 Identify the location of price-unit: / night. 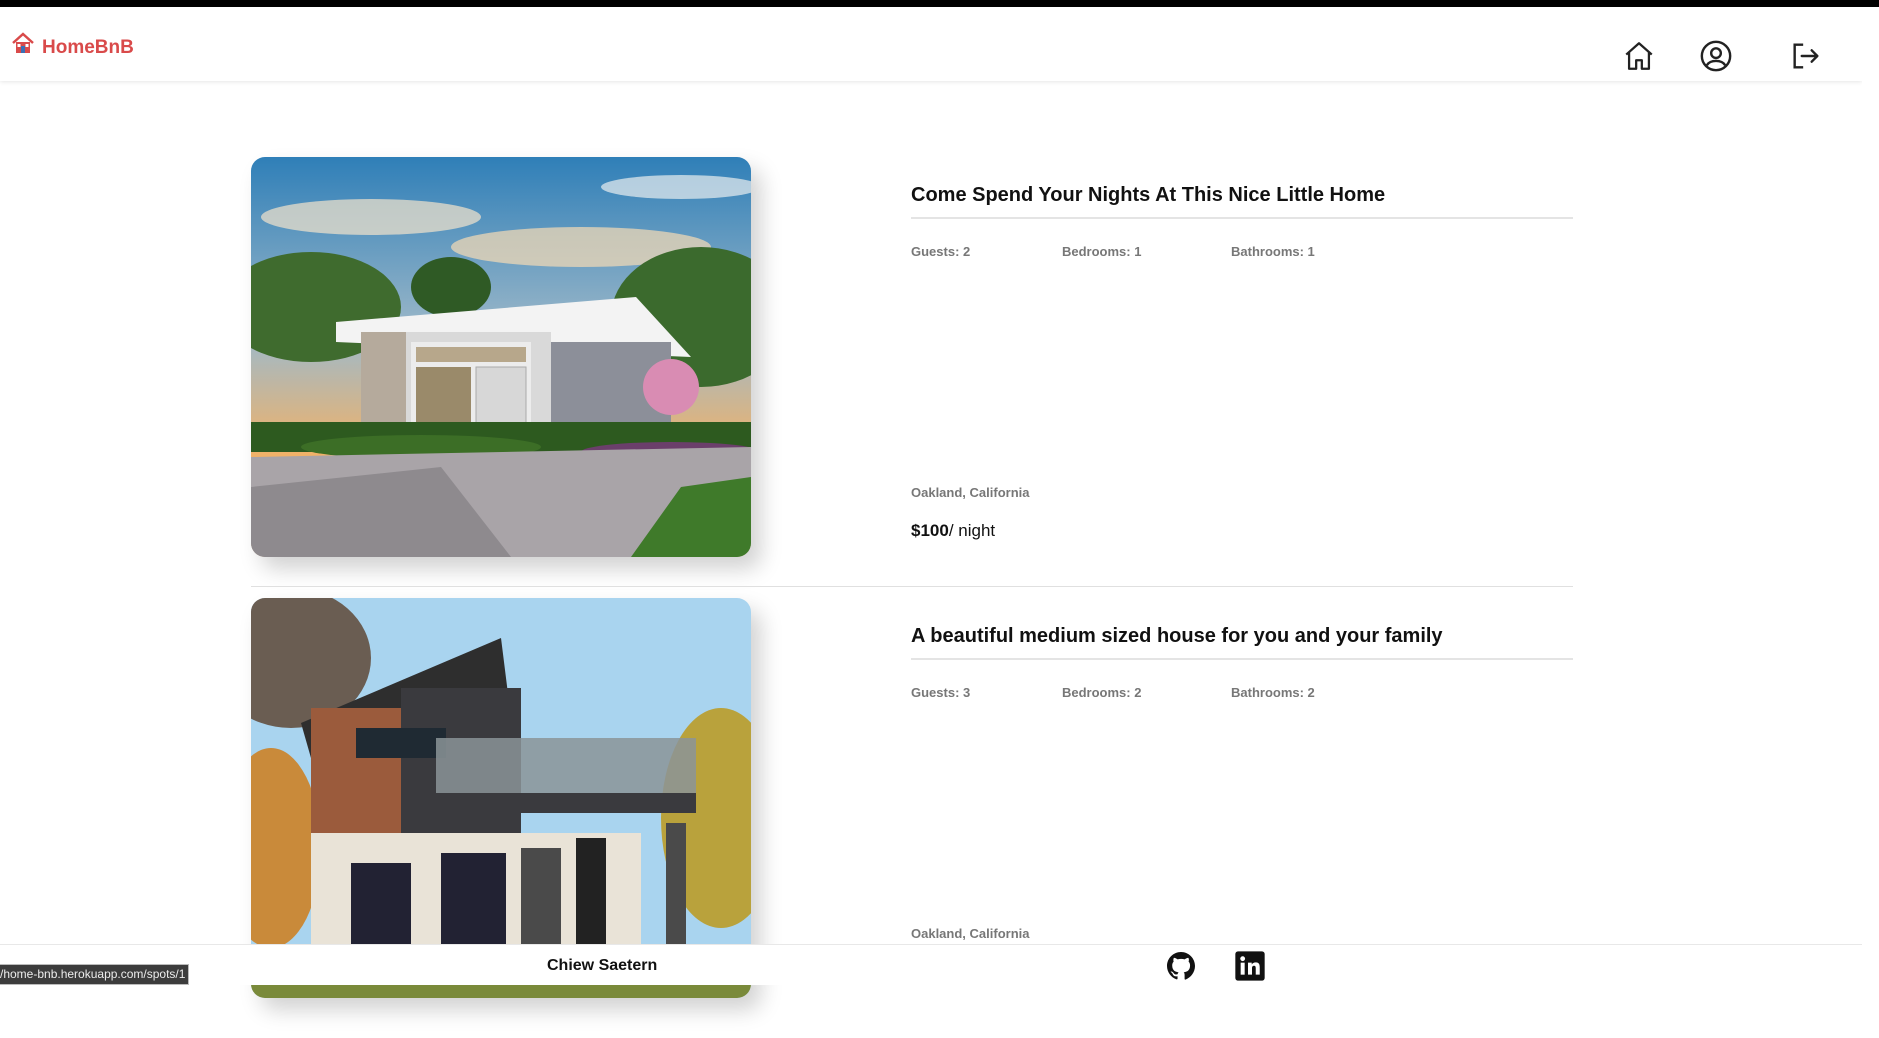
(972, 530).